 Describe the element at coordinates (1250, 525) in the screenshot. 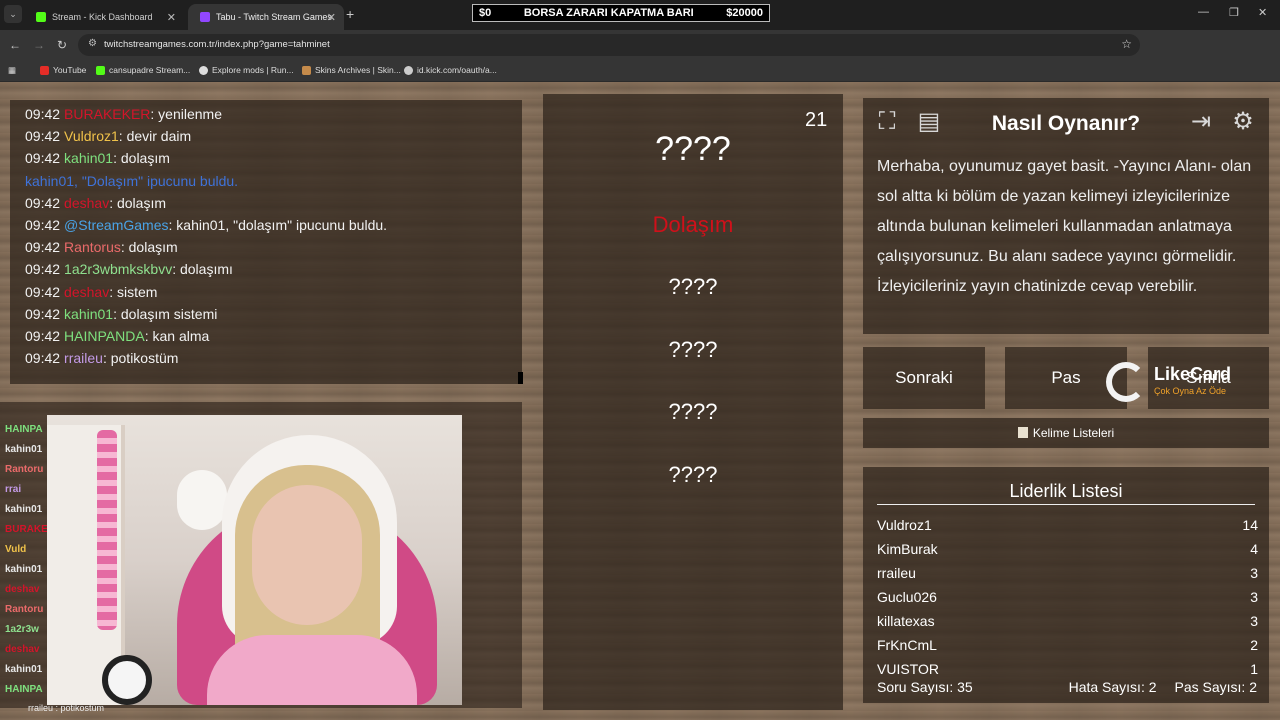

I see `leaderboard-score: 14` at that location.